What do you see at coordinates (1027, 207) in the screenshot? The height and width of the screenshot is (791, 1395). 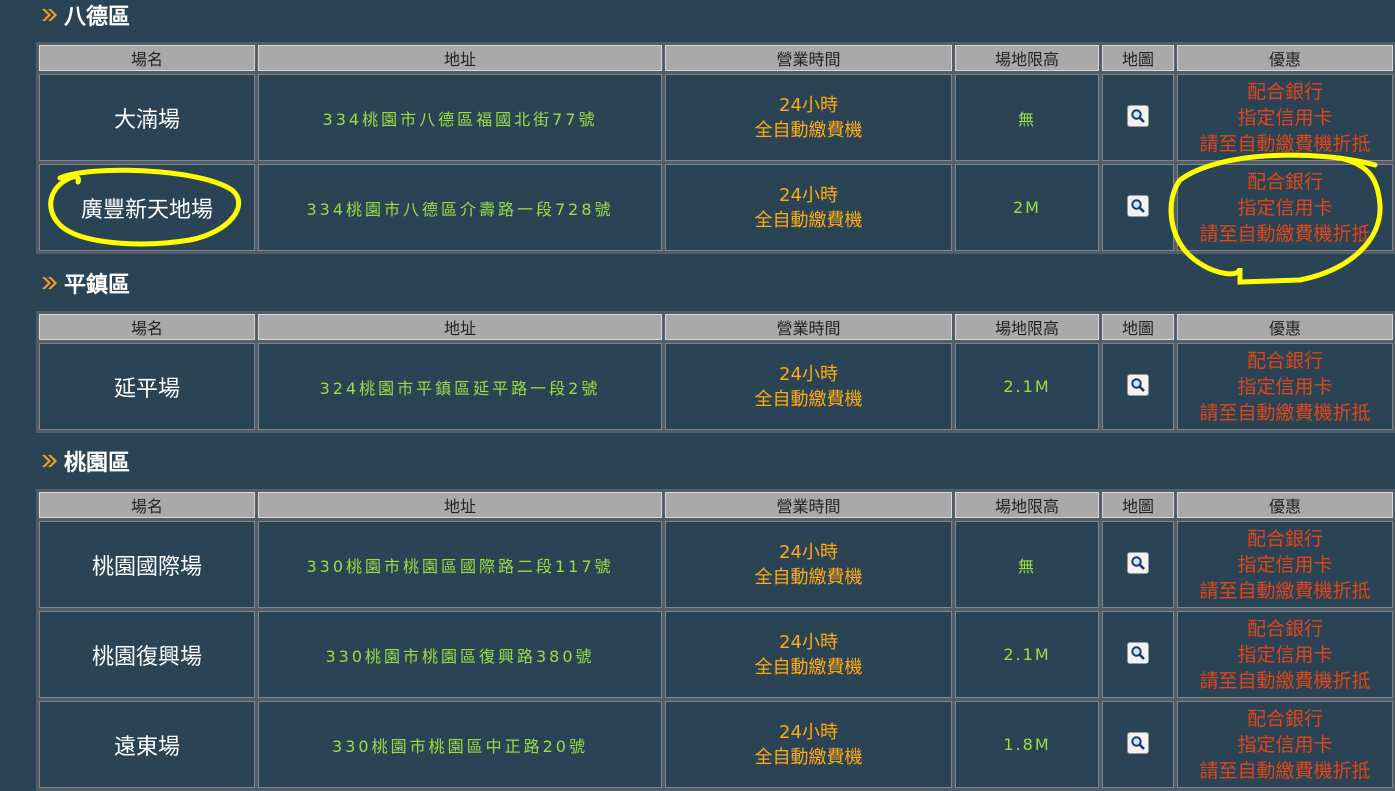 I see `lot-height-limit: 2M` at bounding box center [1027, 207].